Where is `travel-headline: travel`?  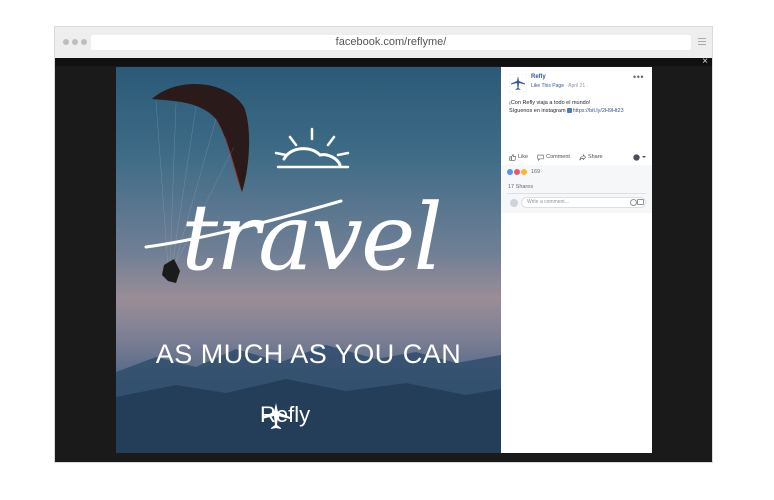 travel-headline: travel is located at coordinates (312, 237).